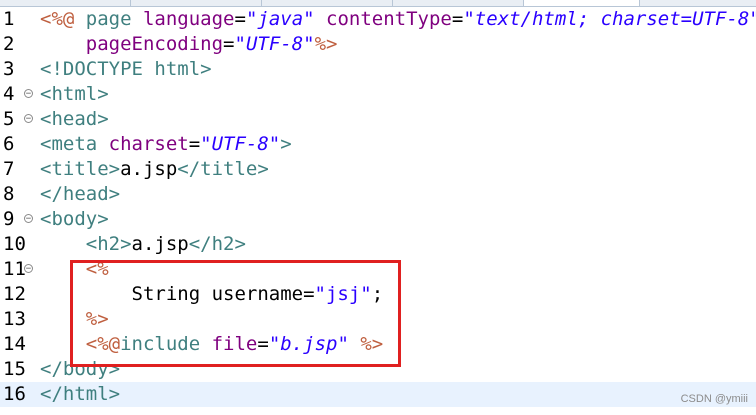 The width and height of the screenshot is (756, 415). Describe the element at coordinates (378, 144) in the screenshot. I see `code-line: 6 <meta charset="UTF-8">` at that location.